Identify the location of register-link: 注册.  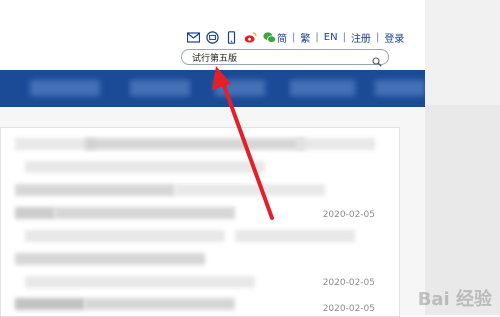
(361, 37).